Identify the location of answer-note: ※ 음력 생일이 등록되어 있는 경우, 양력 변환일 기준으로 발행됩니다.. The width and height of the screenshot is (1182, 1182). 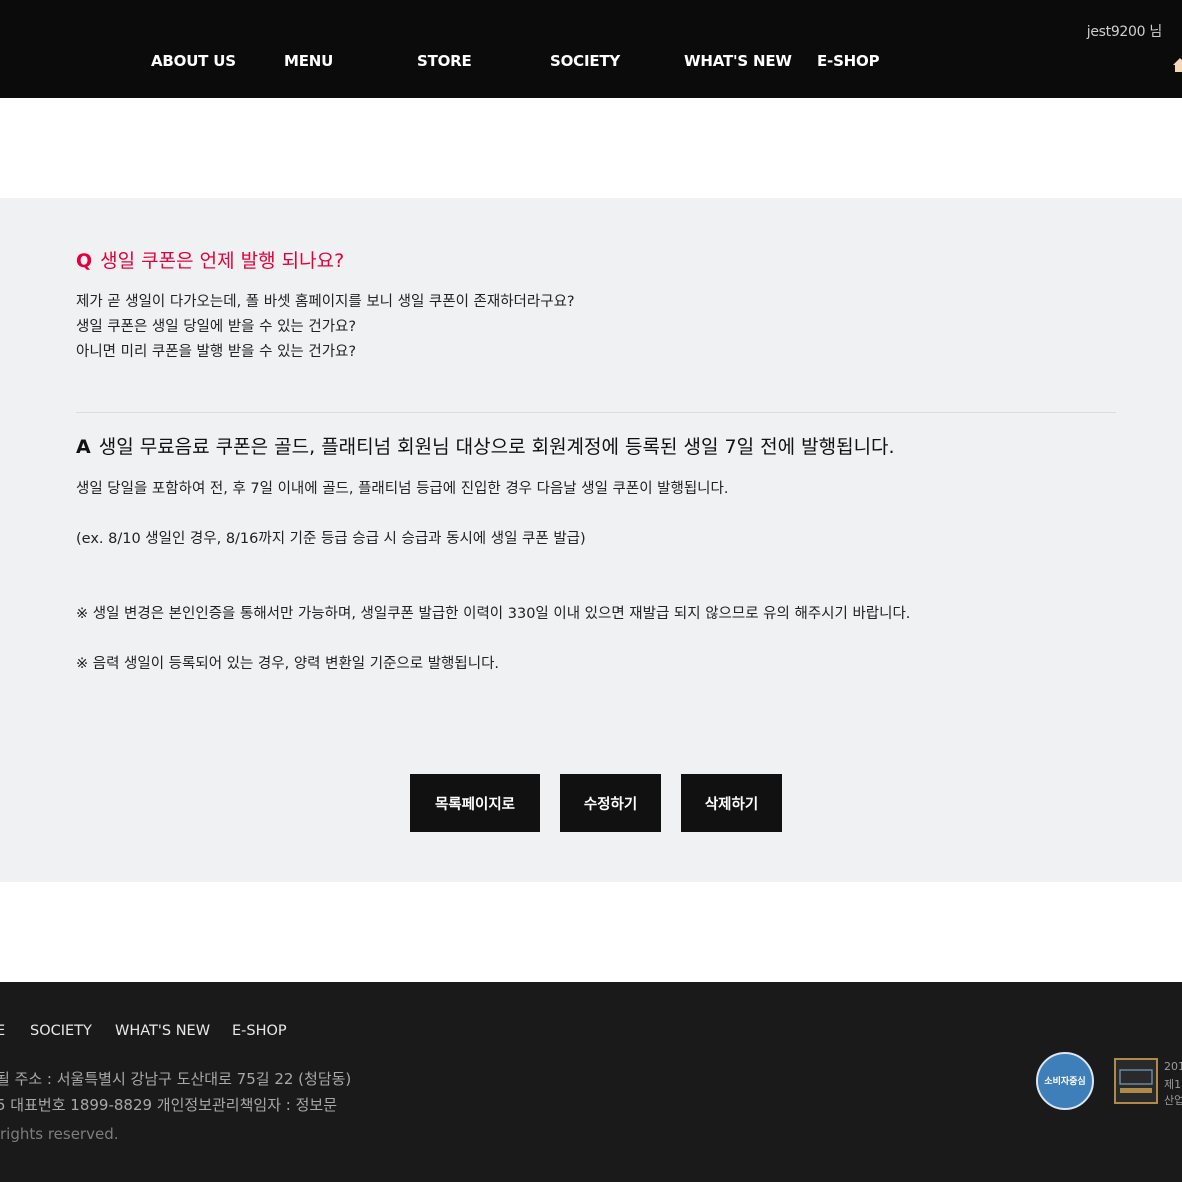
(288, 664).